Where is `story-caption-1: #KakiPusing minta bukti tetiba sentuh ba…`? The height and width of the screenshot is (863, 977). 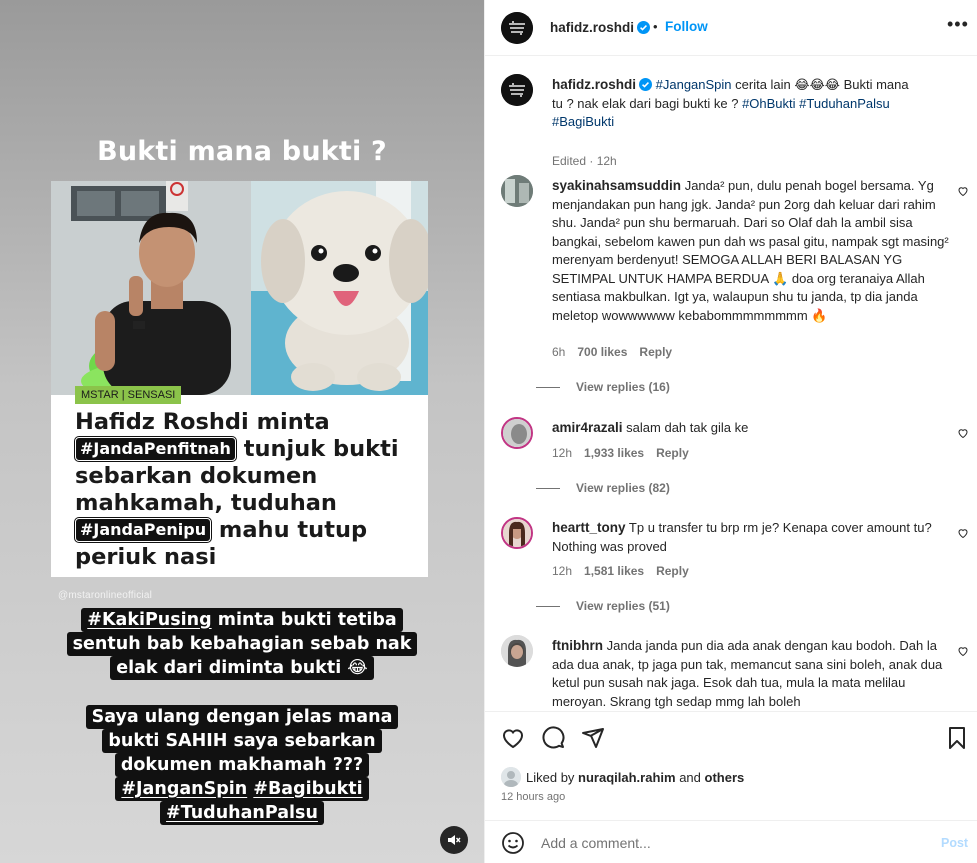 story-caption-1: #KakiPusing minta bukti tetiba sentuh ba… is located at coordinates (242, 644).